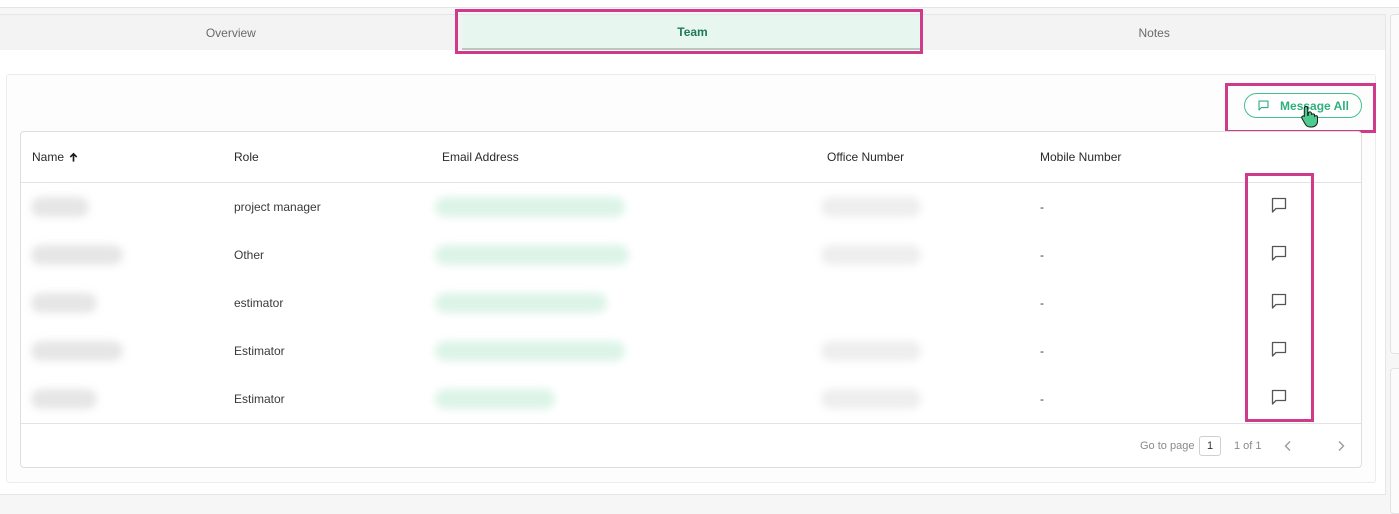  I want to click on chevron-right-icon, so click(1341, 446).